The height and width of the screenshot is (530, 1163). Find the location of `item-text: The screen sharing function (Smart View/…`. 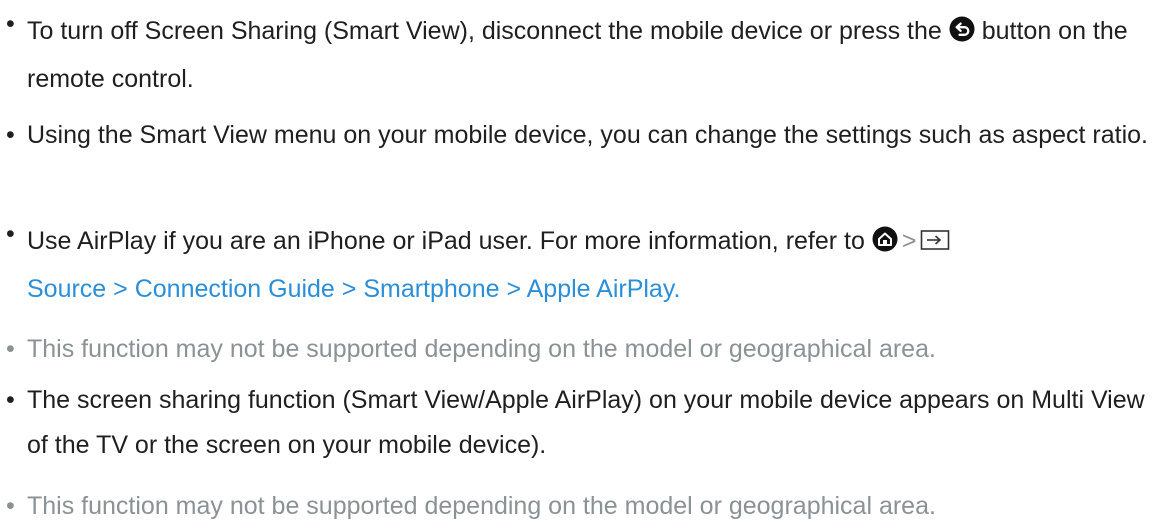

item-text: The screen sharing function (Smart View/… is located at coordinates (586, 422).